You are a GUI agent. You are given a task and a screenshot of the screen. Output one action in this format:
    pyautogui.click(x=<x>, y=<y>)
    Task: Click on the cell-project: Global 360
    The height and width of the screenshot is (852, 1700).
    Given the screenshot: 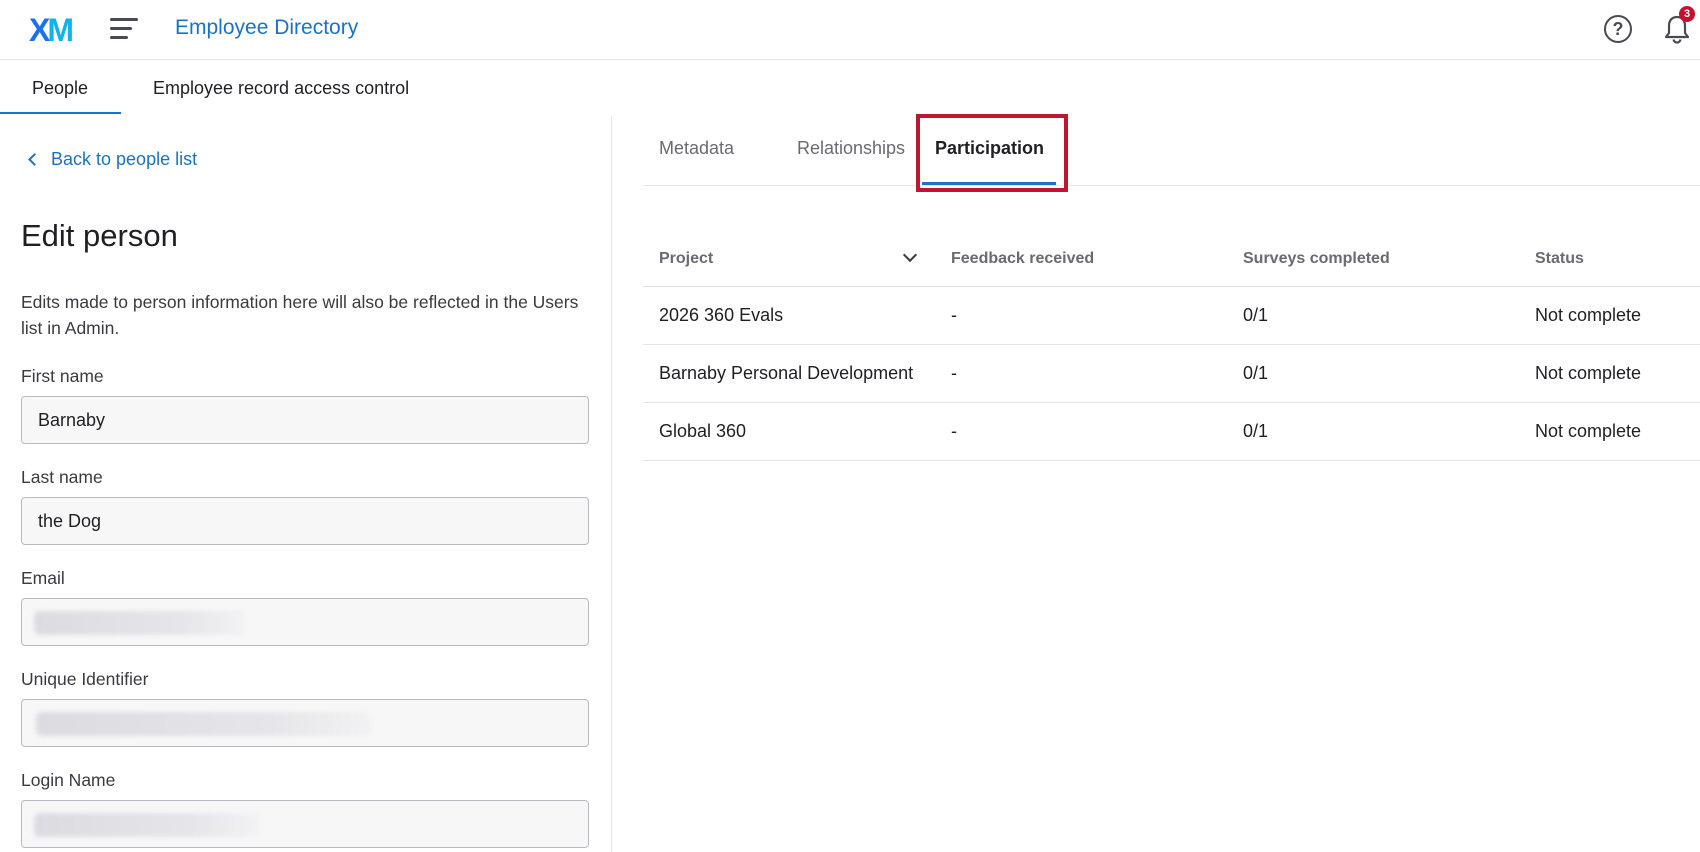 What is the action you would take?
    pyautogui.click(x=703, y=431)
    